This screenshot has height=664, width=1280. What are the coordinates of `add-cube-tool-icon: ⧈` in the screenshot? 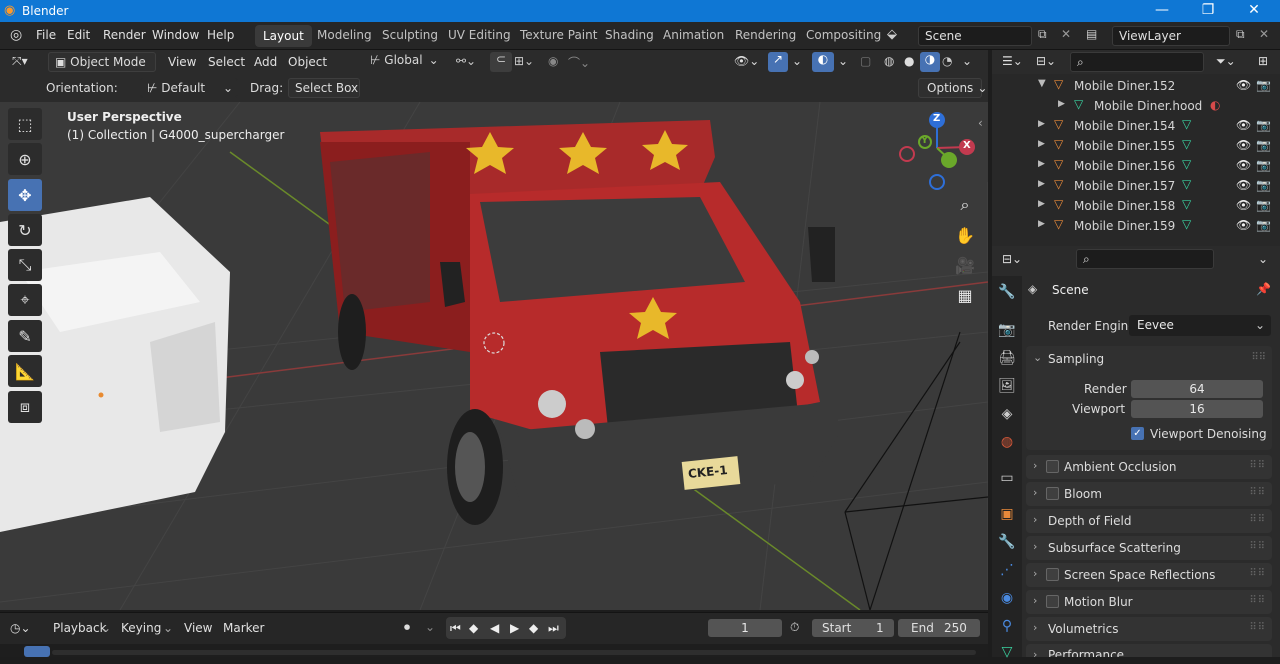 It's located at (25, 407).